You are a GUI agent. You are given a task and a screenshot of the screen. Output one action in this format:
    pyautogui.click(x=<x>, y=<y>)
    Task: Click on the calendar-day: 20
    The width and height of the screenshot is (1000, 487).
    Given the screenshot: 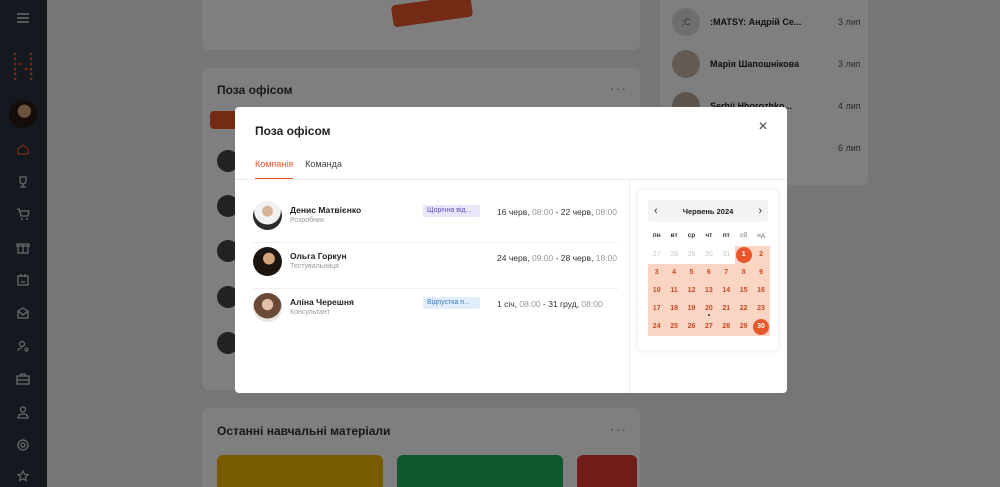 What is the action you would take?
    pyautogui.click(x=709, y=309)
    